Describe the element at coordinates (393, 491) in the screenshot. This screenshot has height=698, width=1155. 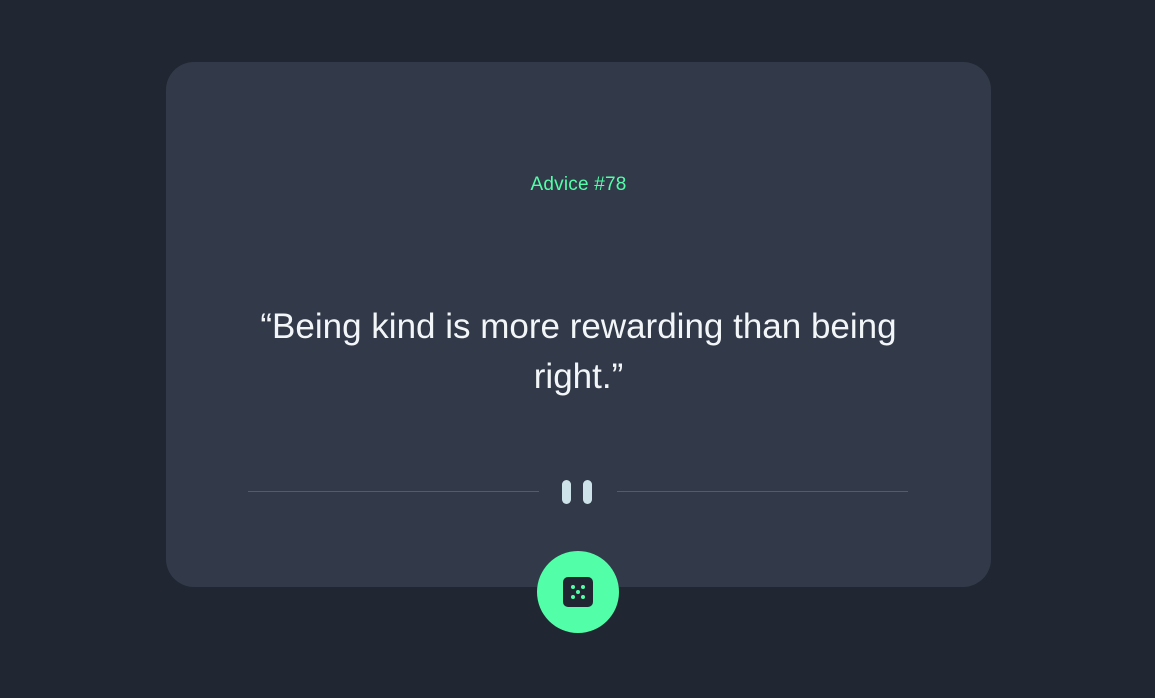
I see `divider-line-left` at that location.